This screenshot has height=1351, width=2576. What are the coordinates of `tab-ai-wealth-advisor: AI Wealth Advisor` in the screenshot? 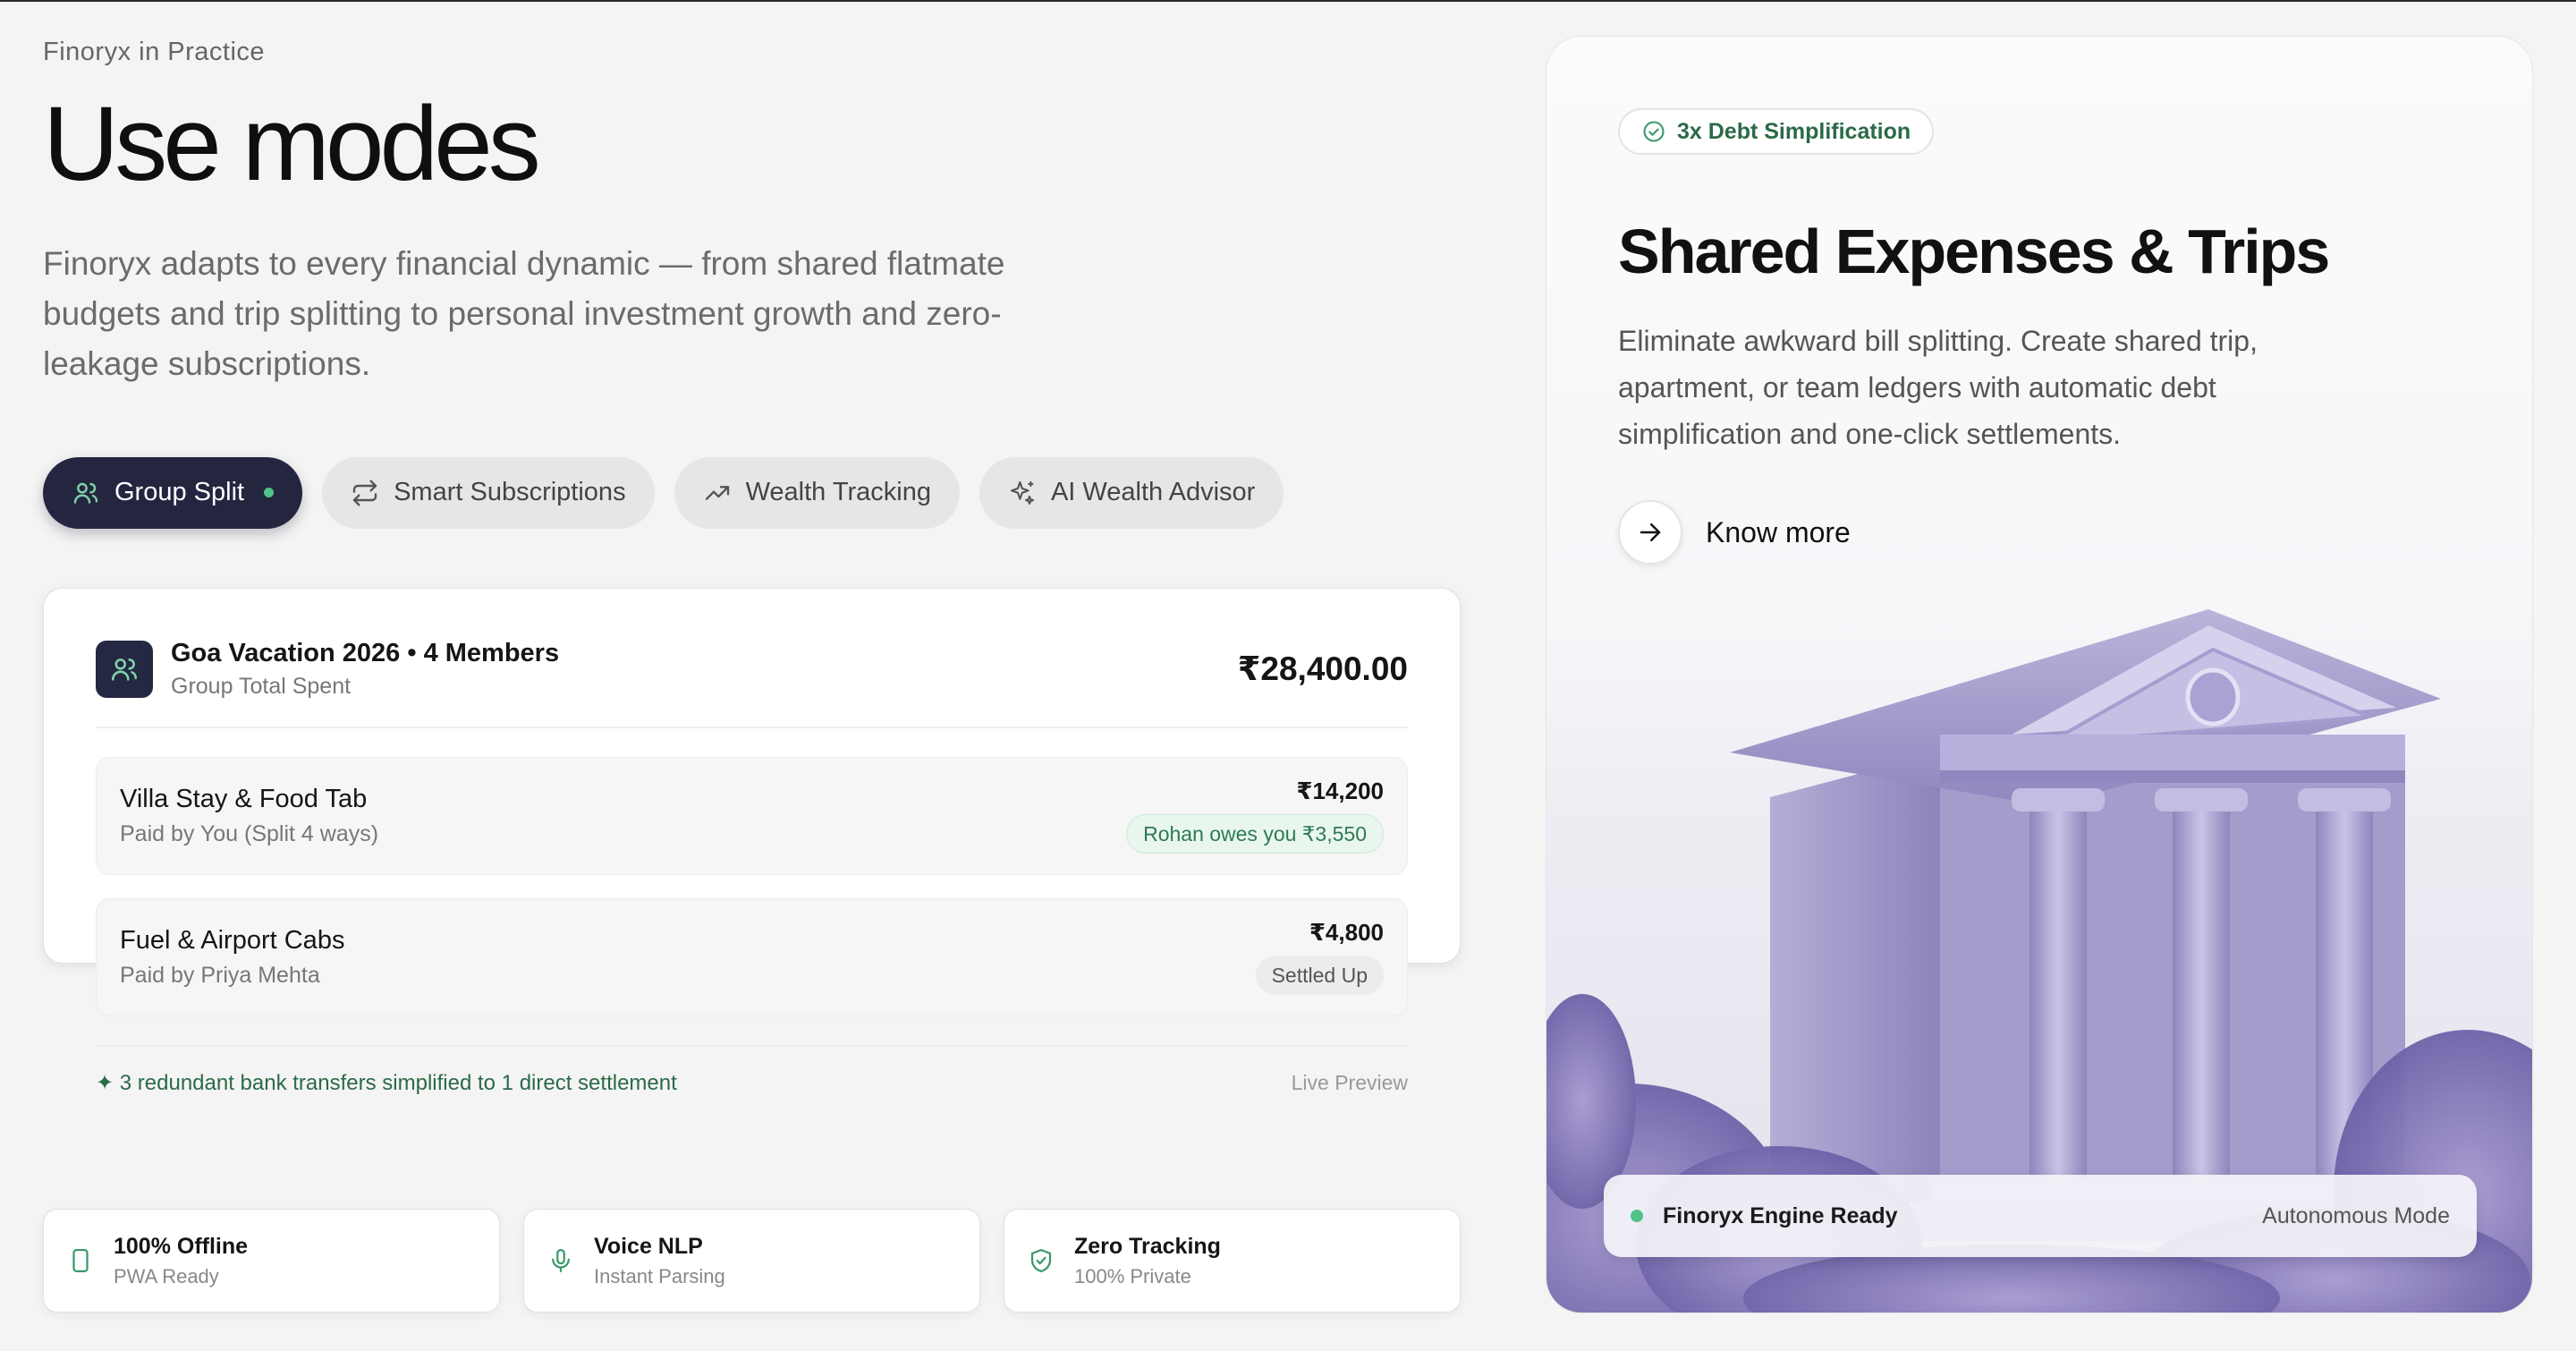 It's located at (1131, 493).